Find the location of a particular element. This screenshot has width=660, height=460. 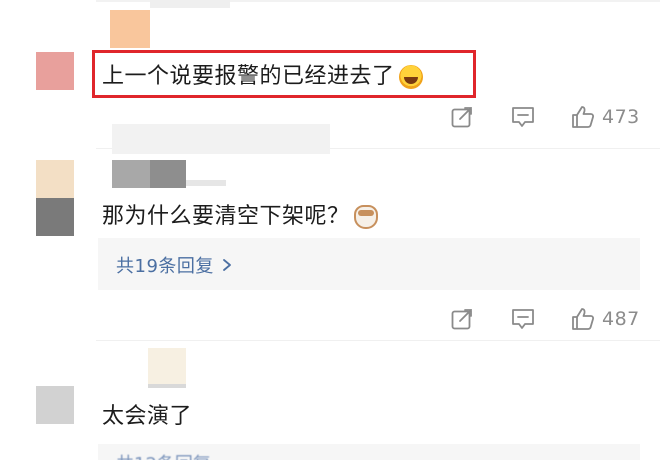

like-count: 473 is located at coordinates (621, 117).